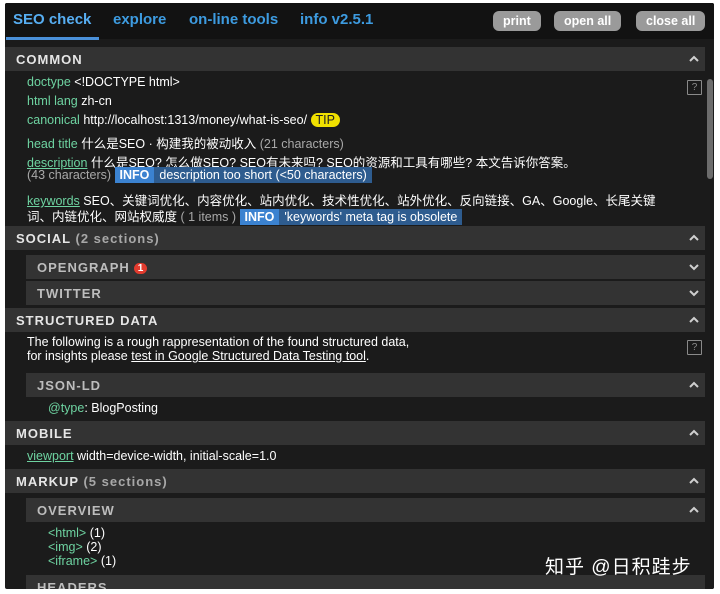 Image resolution: width=720 pixels, height=594 pixels. What do you see at coordinates (618, 567) in the screenshot?
I see `watermark: 知乎 @日积跬步` at bounding box center [618, 567].